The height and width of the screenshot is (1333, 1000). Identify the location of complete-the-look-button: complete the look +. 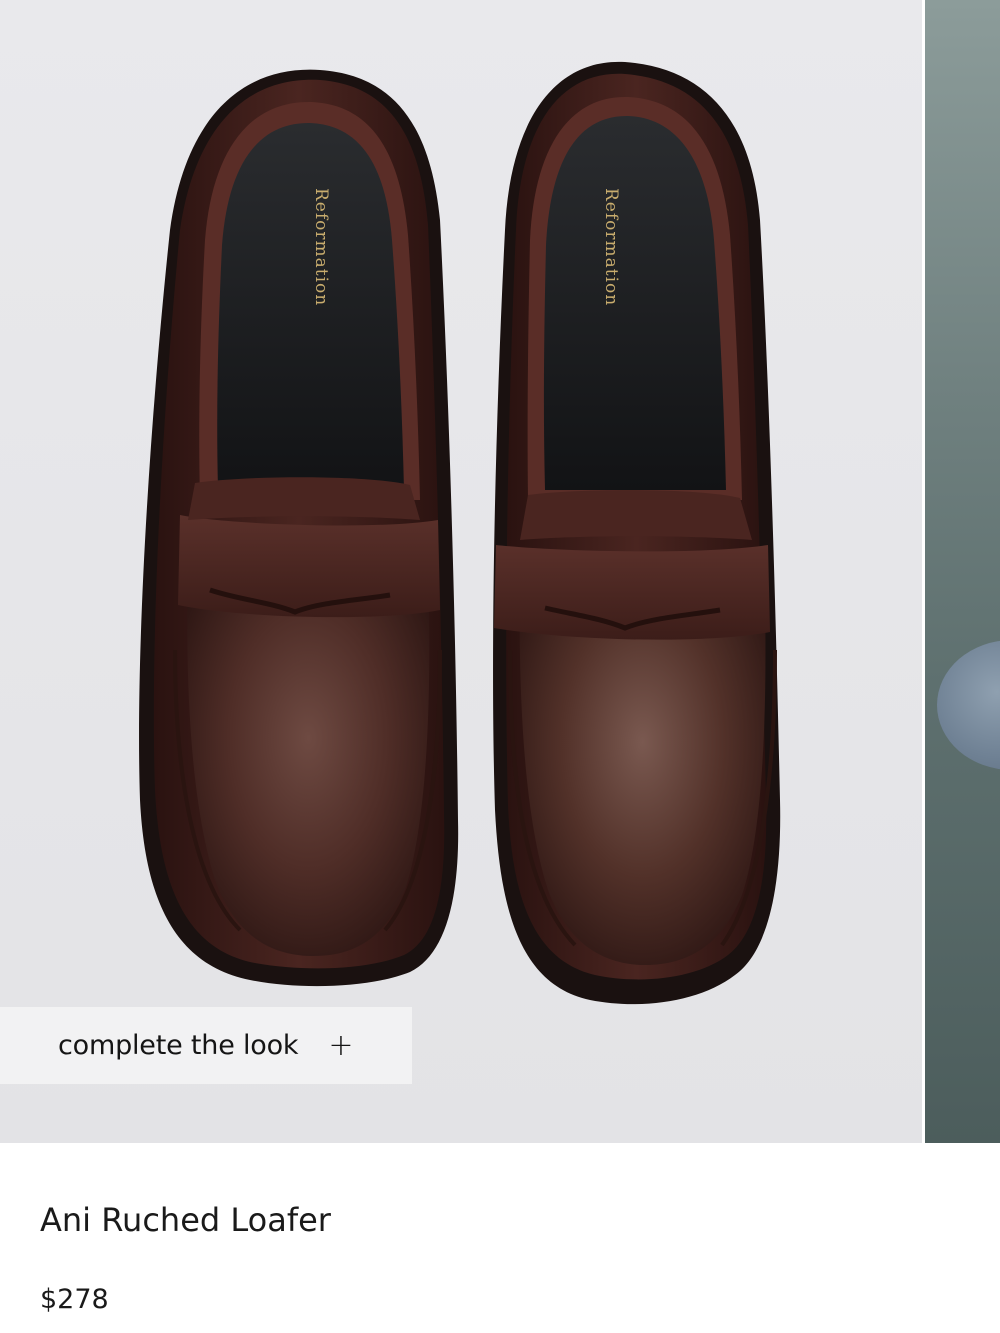
(206, 1045).